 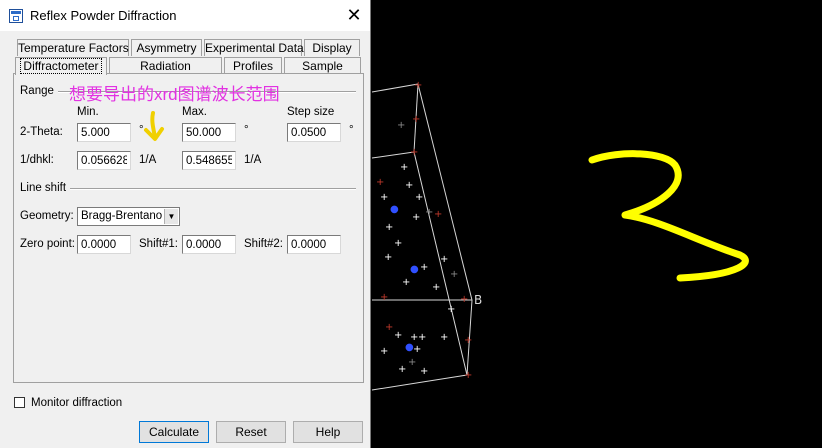 I want to click on annotation-text: 想要导出的xrd图谱波长范围, so click(x=174, y=94).